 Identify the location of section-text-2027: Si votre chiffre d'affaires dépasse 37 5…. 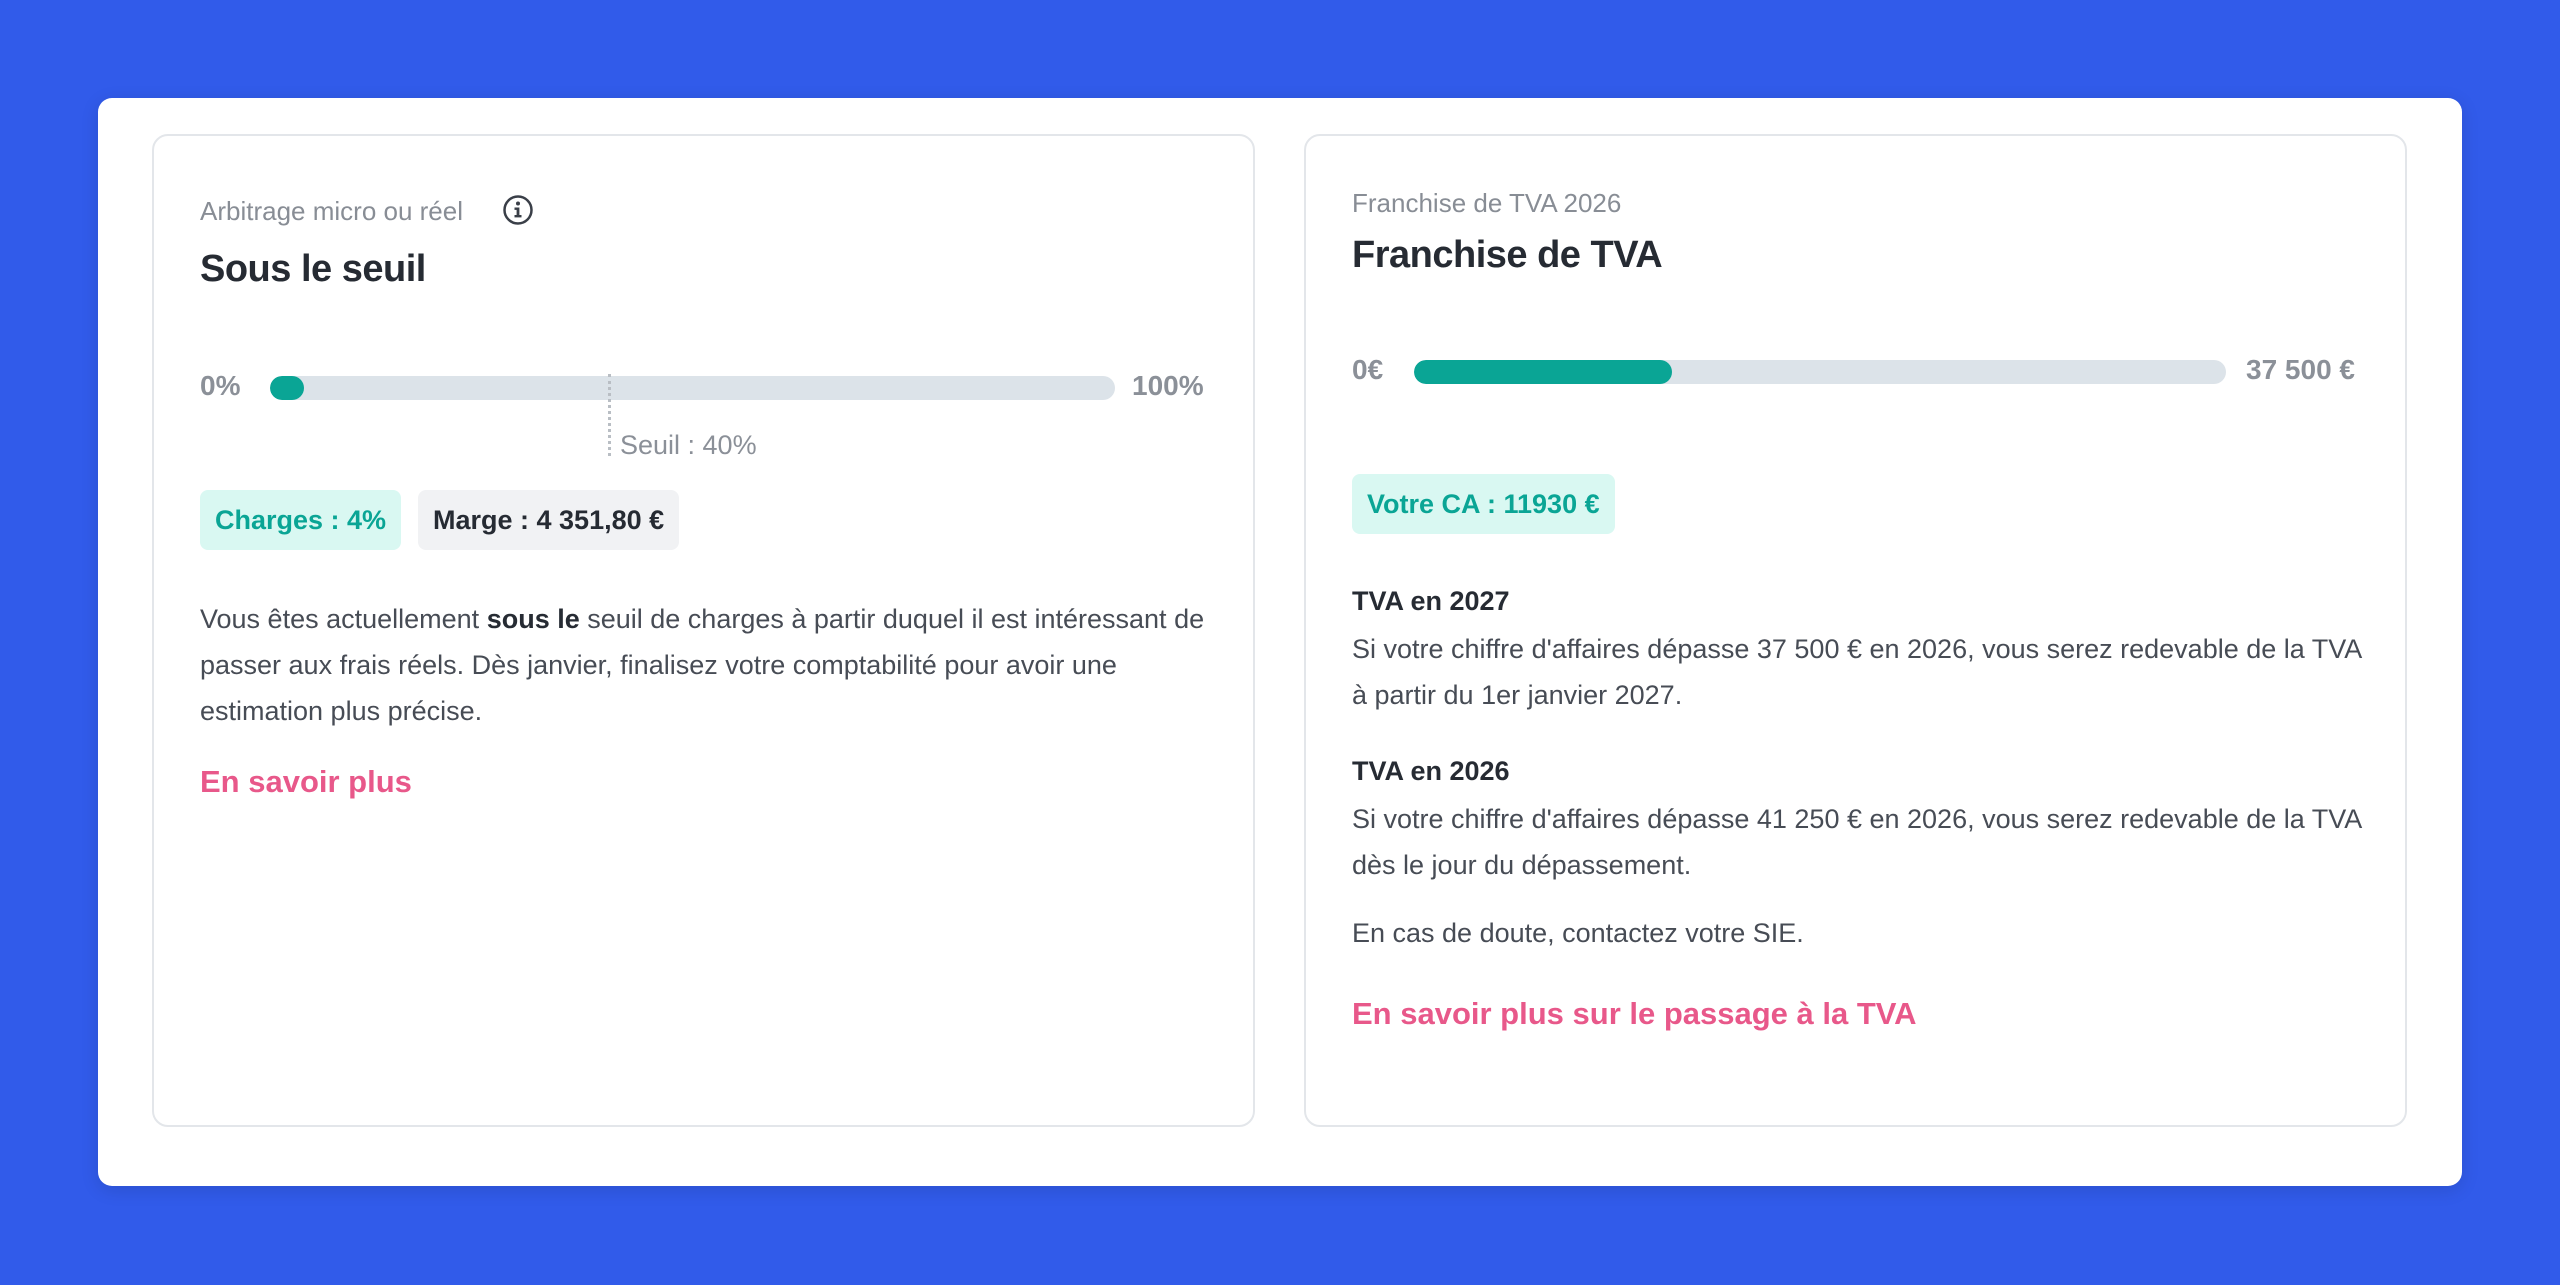
(1856, 672).